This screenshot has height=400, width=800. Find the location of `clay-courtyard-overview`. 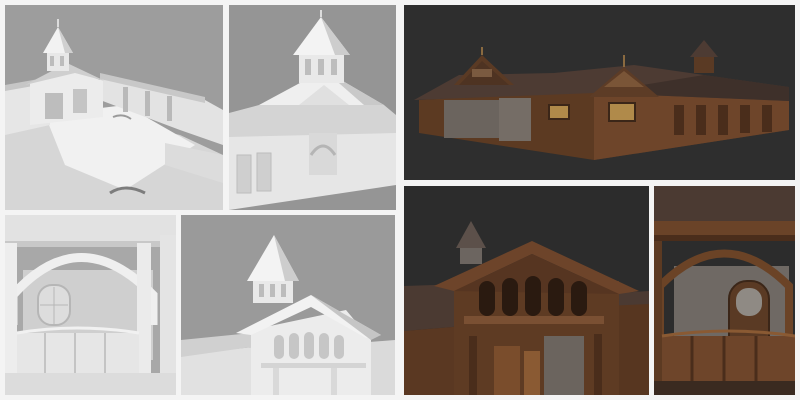

clay-courtyard-overview is located at coordinates (114, 107).